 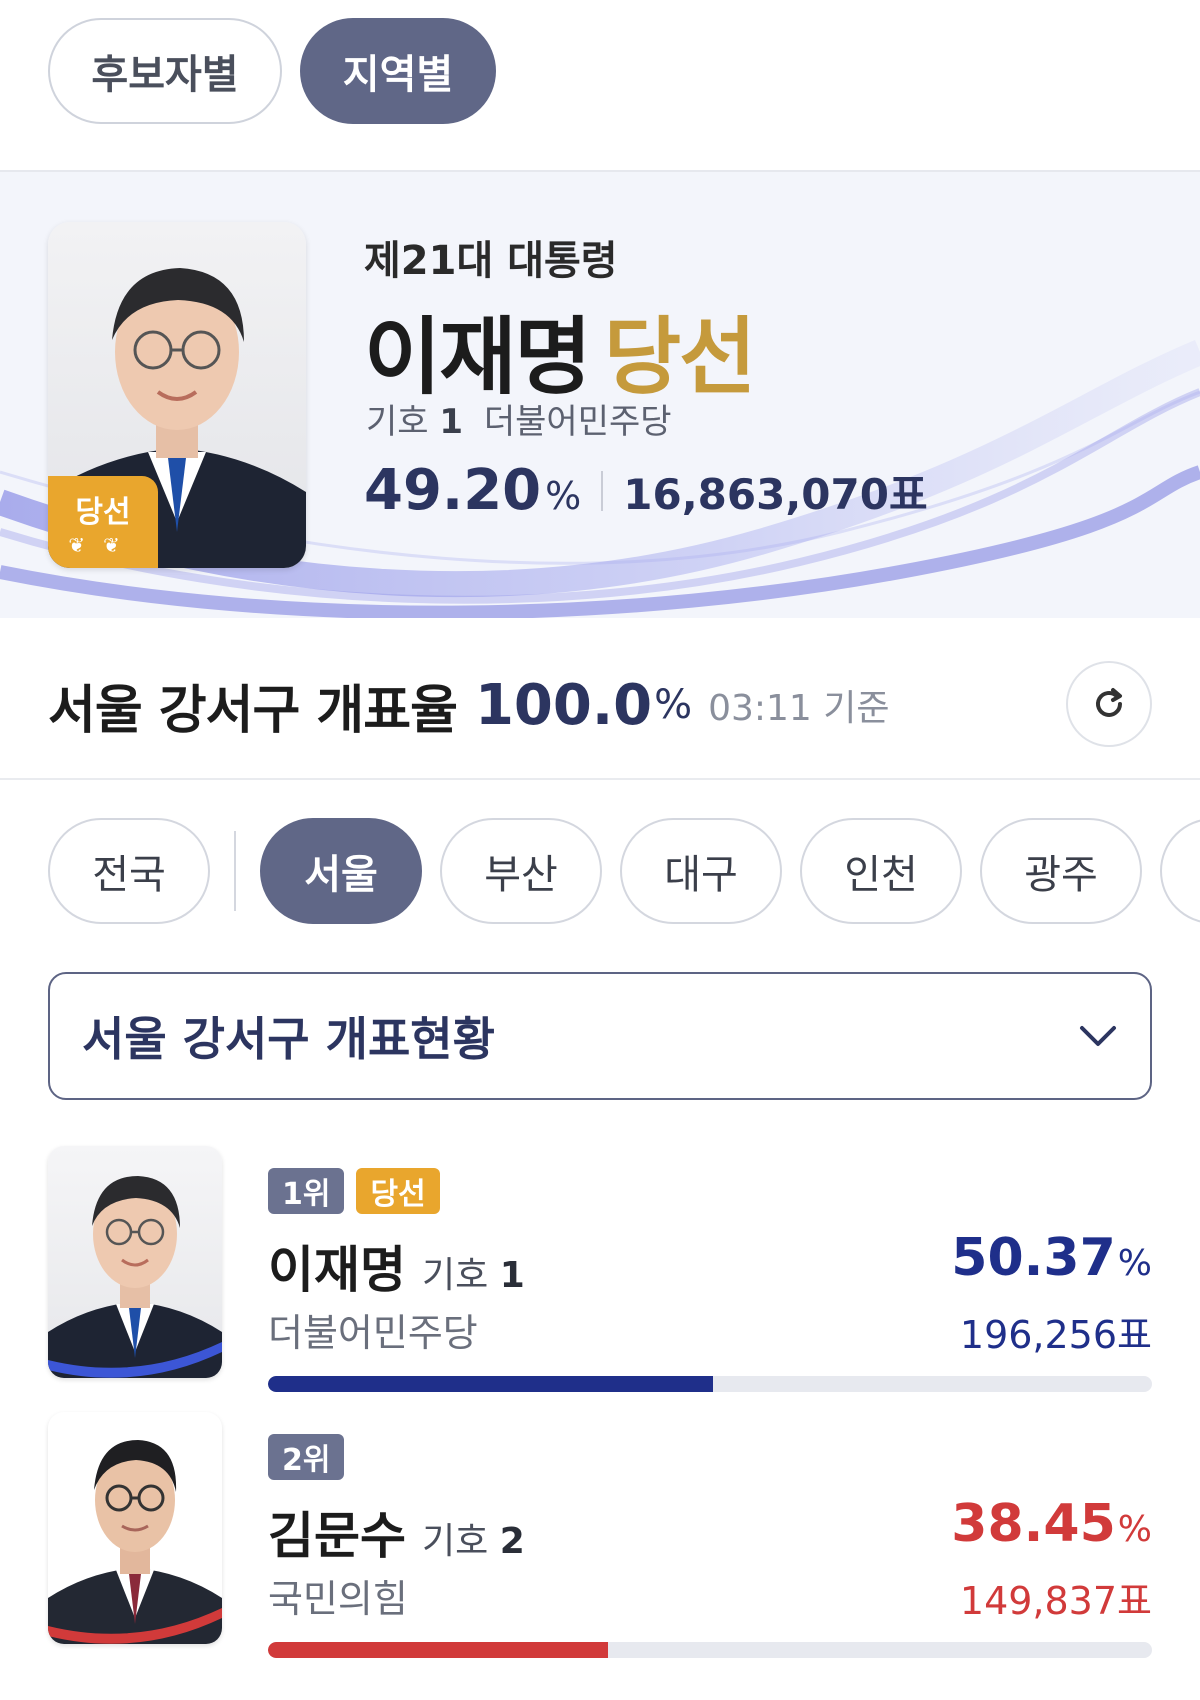 What do you see at coordinates (775, 494) in the screenshot?
I see `winner-votes: 16,863,070표` at bounding box center [775, 494].